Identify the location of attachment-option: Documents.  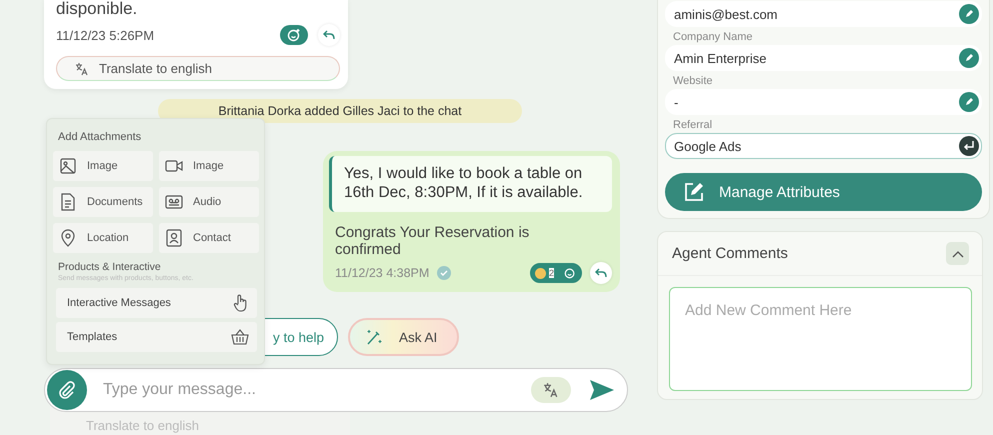
(103, 202).